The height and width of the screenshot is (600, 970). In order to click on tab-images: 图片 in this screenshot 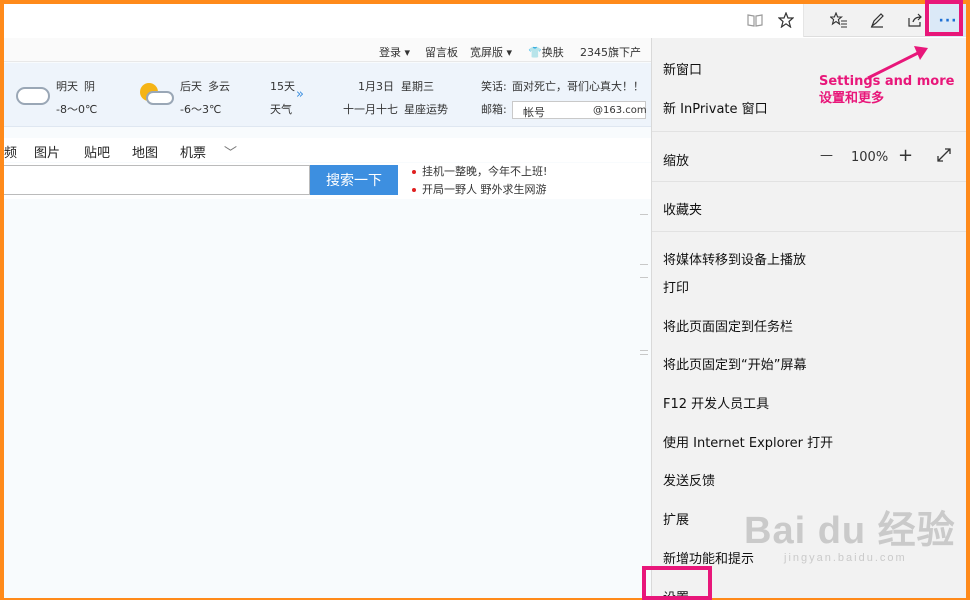, I will do `click(47, 151)`.